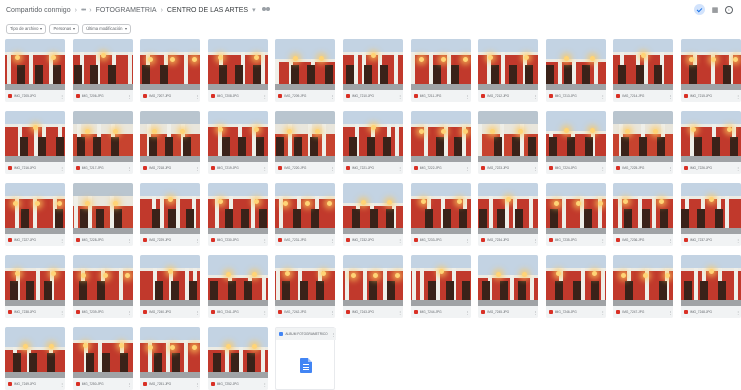 The width and height of the screenshot is (741, 390). Describe the element at coordinates (508, 142) in the screenshot. I see `file-tile: IMG_7223.JPG ⋮` at that location.